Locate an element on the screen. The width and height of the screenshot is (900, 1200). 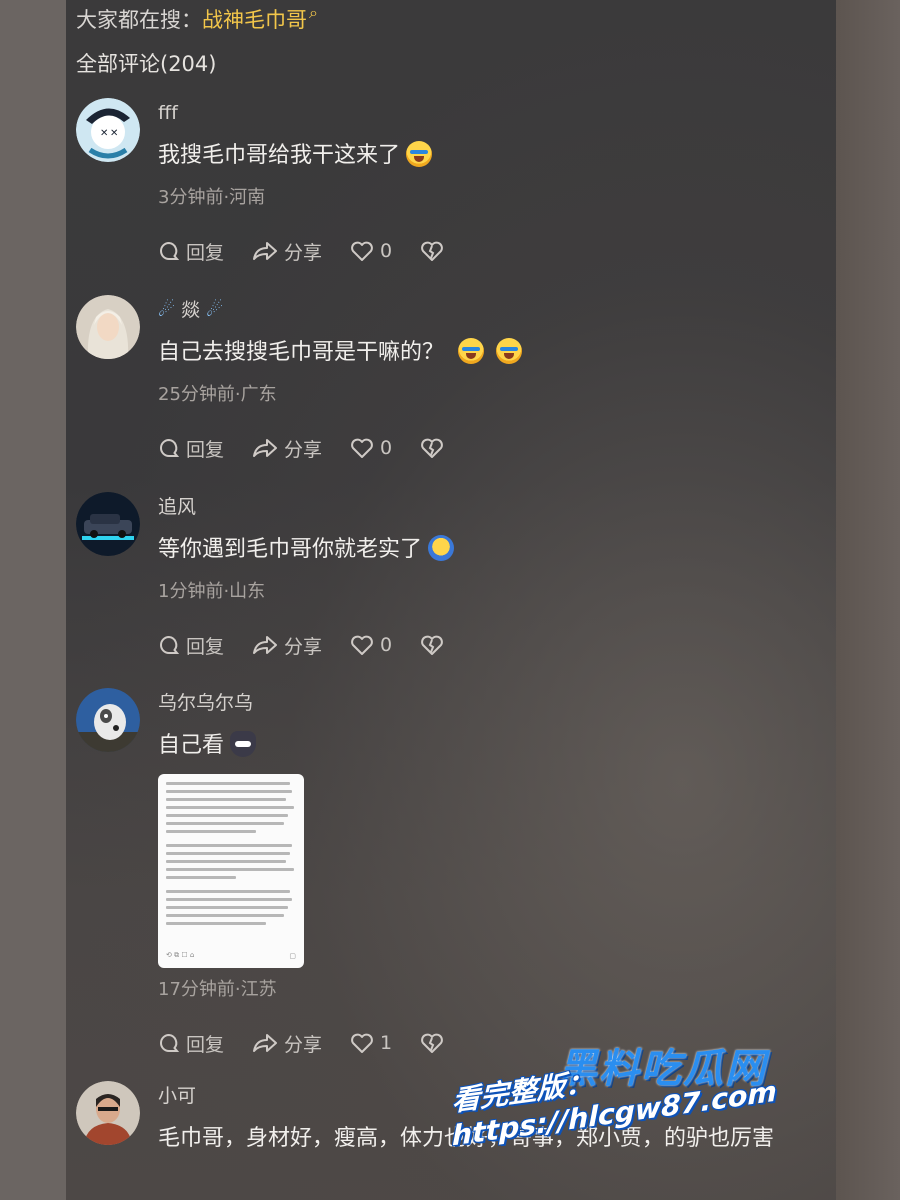
comment-image-thumbnail: ⟲ ⧉ ☐ ⌂ ▢ is located at coordinates (231, 871).